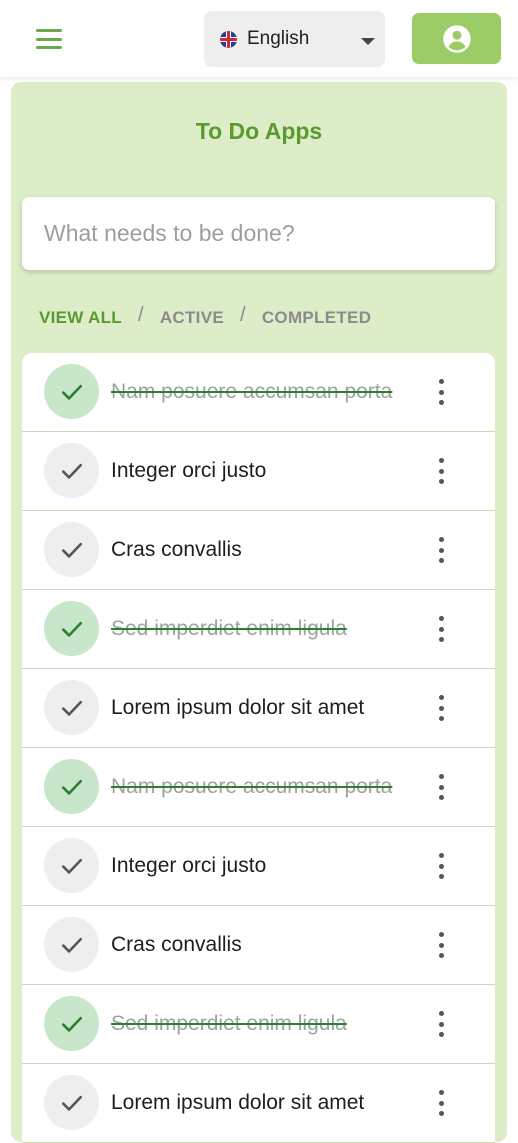 Image resolution: width=518 pixels, height=1143 pixels. What do you see at coordinates (316, 318) in the screenshot?
I see `filter-completed: COMPLETED` at bounding box center [316, 318].